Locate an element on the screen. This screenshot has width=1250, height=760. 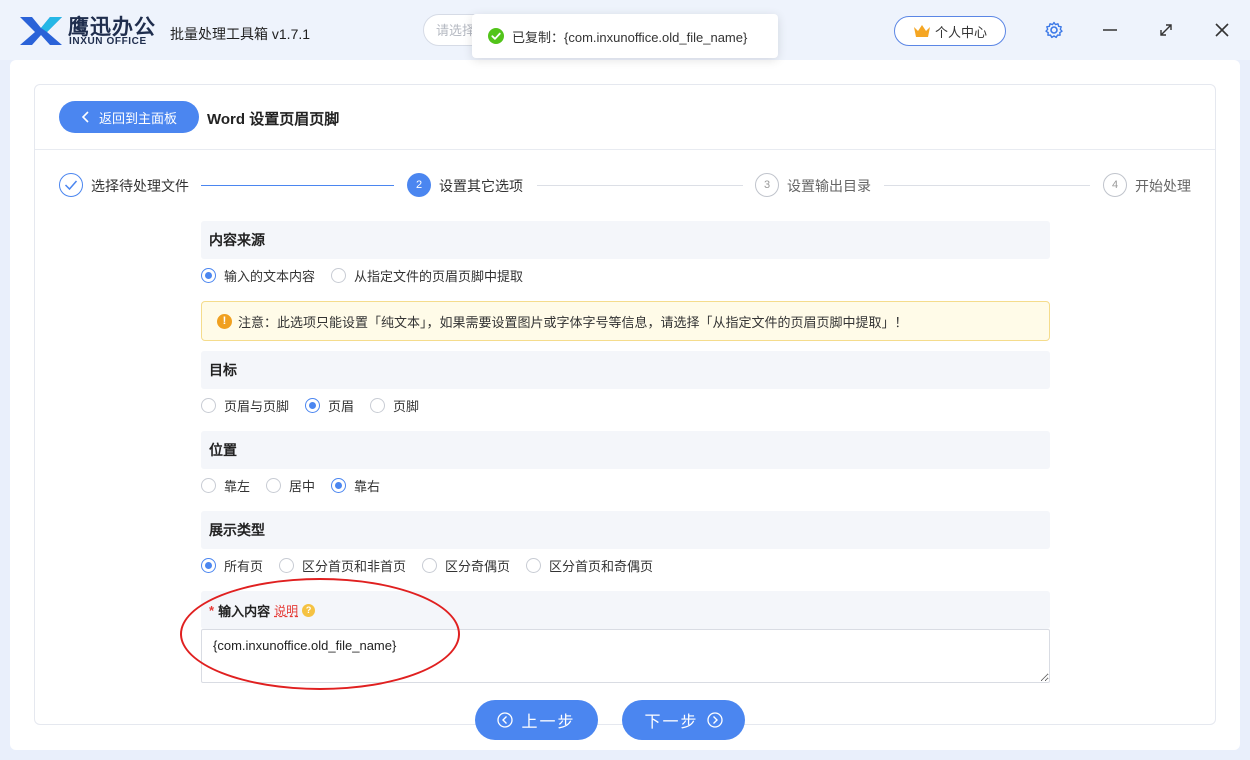
radio-label: 区分首页和奇偶页 is located at coordinates (601, 566).